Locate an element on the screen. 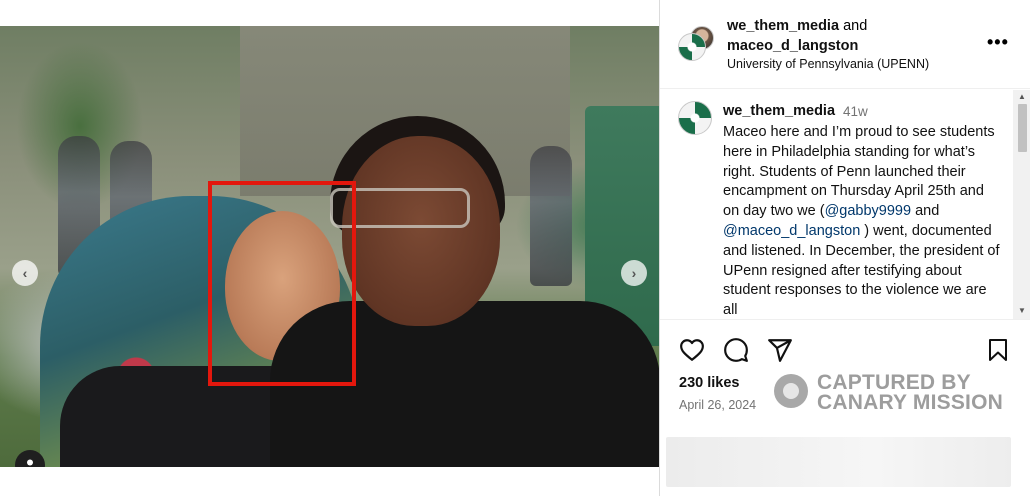  header-authors: we_them_media and is located at coordinates (797, 26).